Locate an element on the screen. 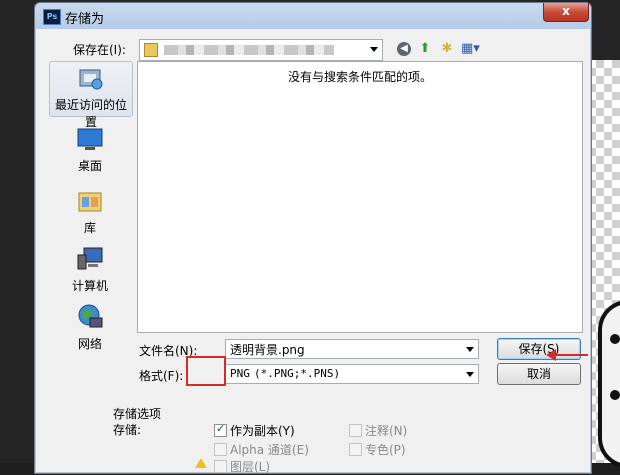 The image size is (620, 475). save-in-label: 保存在(I): is located at coordinates (99, 50).